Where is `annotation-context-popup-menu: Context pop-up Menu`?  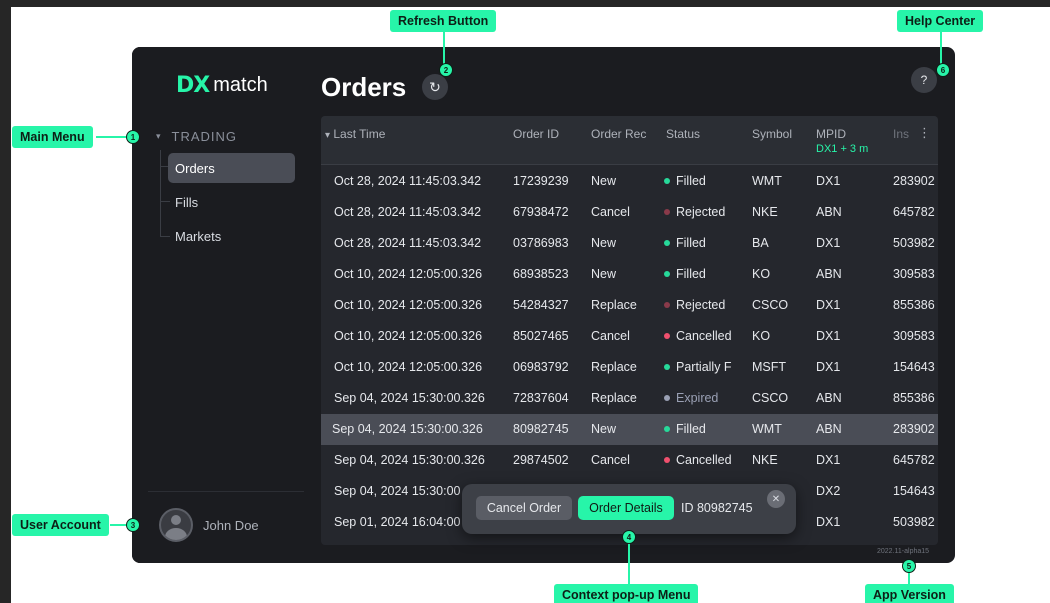
annotation-context-popup-menu: Context pop-up Menu is located at coordinates (626, 593).